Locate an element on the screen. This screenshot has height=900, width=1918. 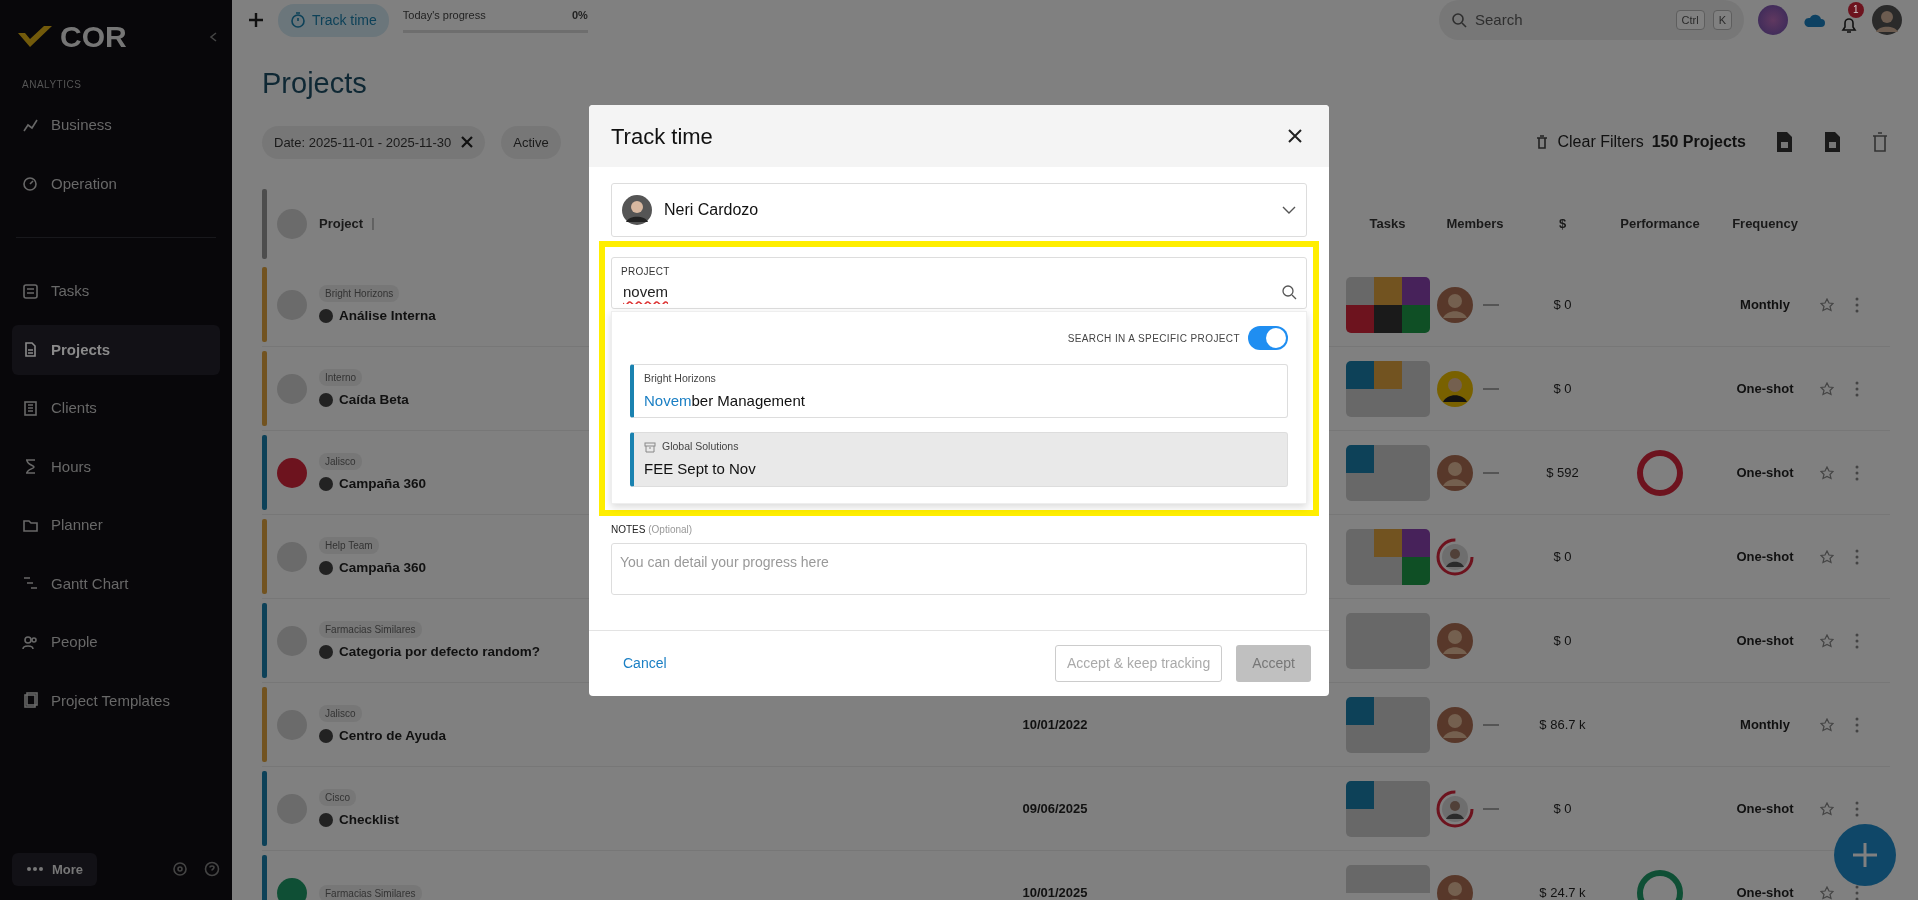
column-header: Project is located at coordinates (341, 224).